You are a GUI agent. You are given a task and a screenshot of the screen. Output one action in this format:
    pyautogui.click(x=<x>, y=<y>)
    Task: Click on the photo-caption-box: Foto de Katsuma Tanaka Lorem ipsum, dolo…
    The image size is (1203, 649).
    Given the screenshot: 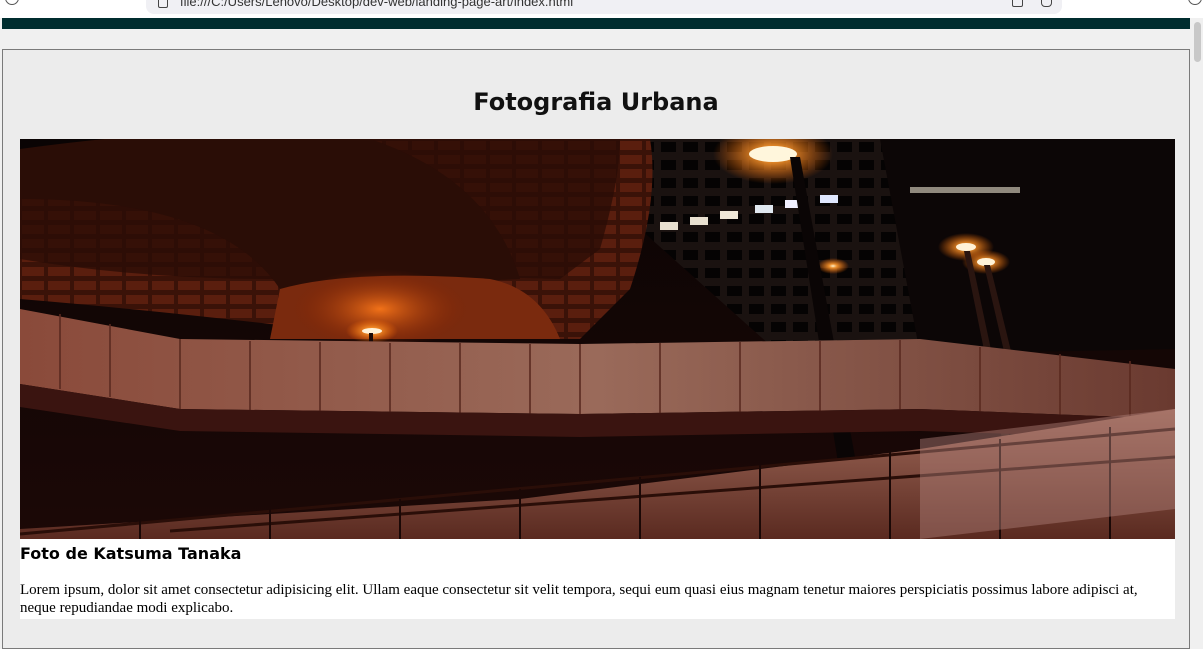 What is the action you would take?
    pyautogui.click(x=597, y=579)
    